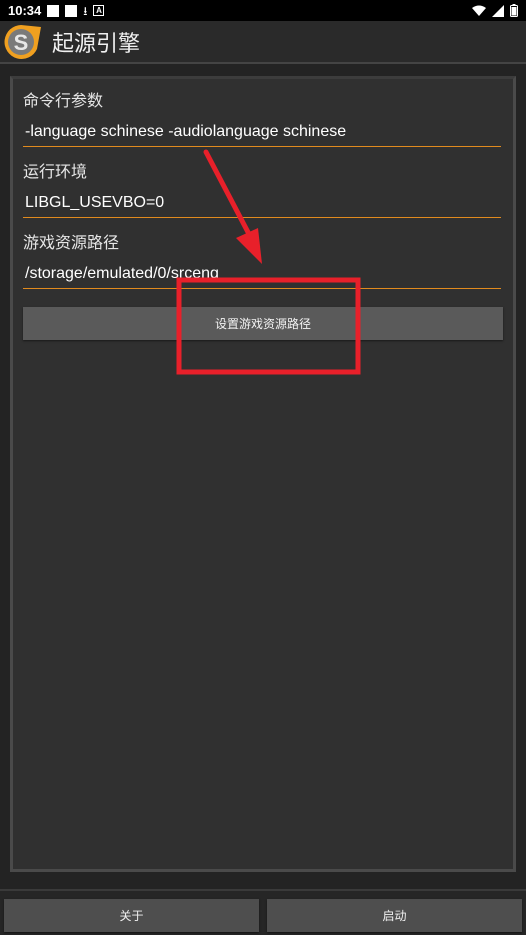 The height and width of the screenshot is (935, 526). I want to click on about-button: 关于, so click(131, 915).